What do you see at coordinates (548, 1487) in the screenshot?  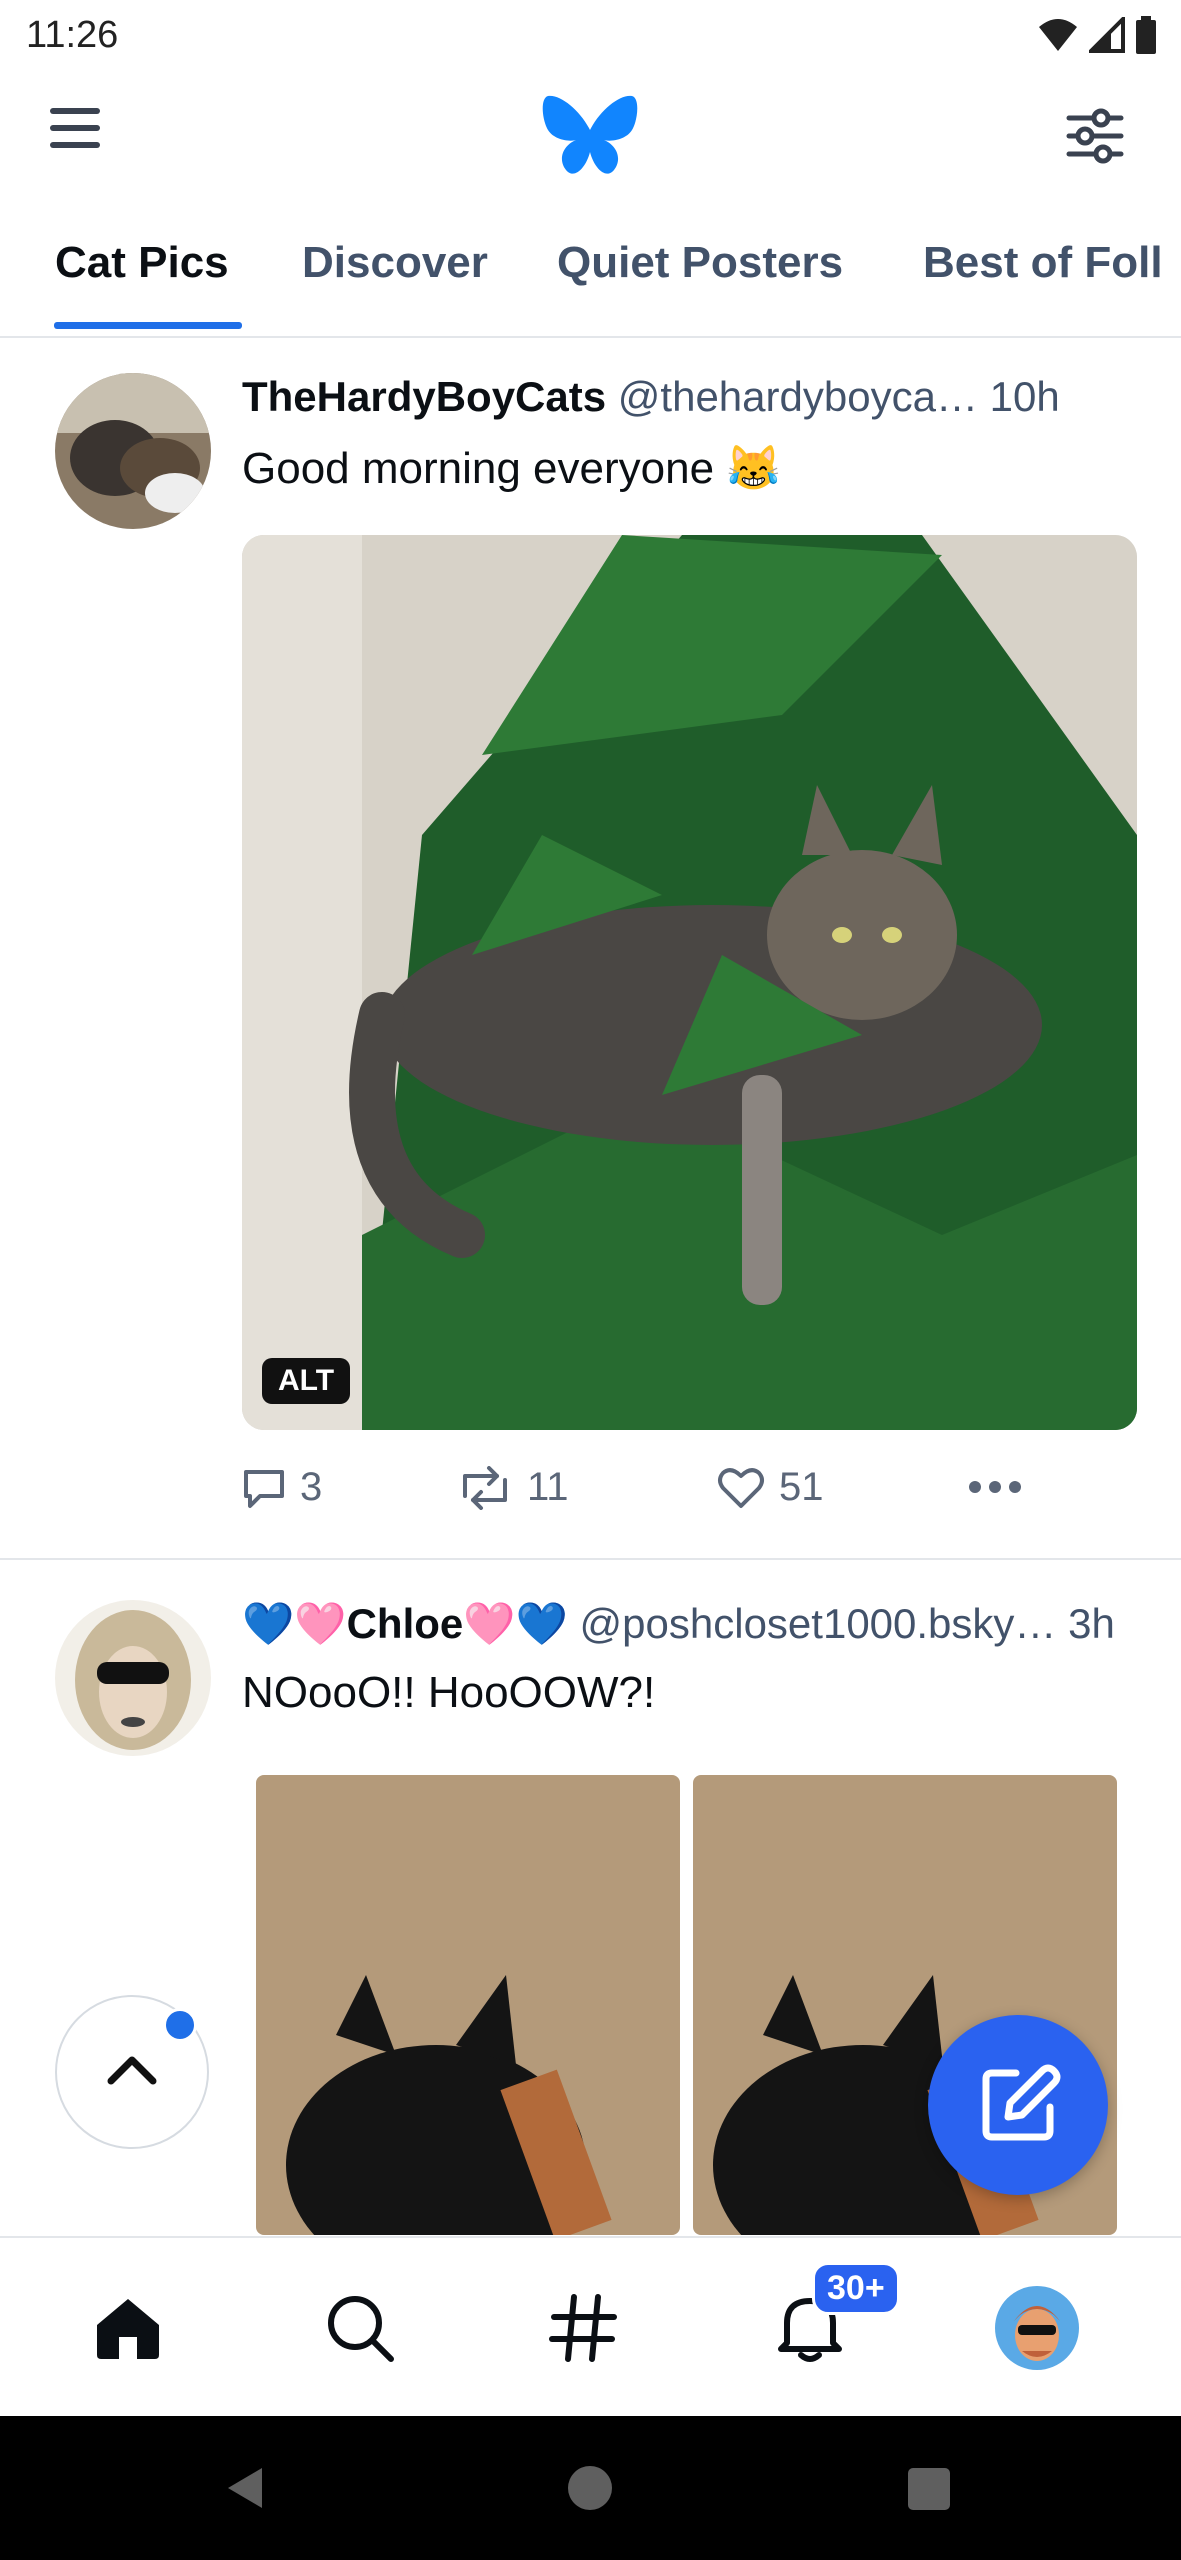 I see `repost-count: 11` at bounding box center [548, 1487].